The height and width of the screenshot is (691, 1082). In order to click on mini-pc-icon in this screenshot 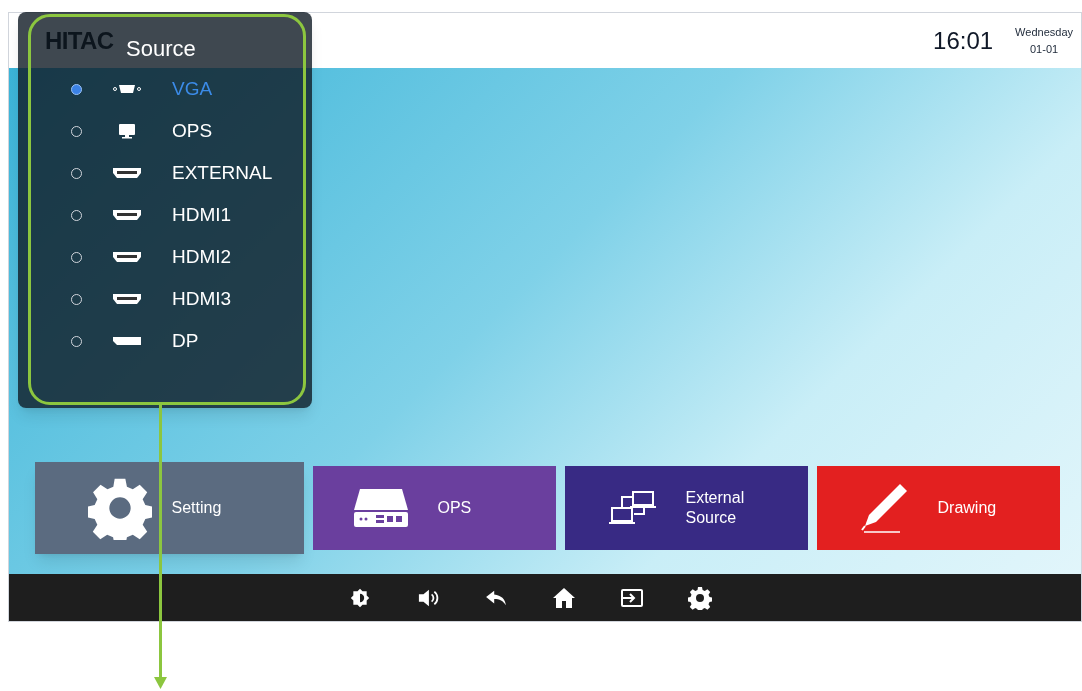, I will do `click(380, 508)`.